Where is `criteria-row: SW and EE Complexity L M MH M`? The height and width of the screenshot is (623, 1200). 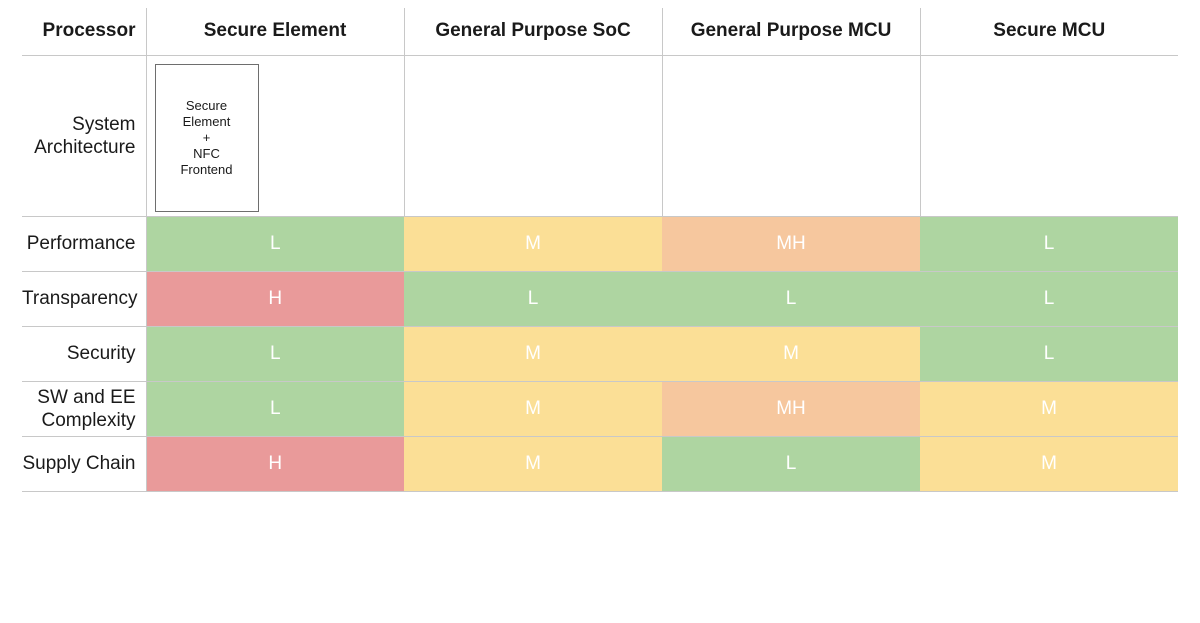 criteria-row: SW and EE Complexity L M MH M is located at coordinates (600, 409).